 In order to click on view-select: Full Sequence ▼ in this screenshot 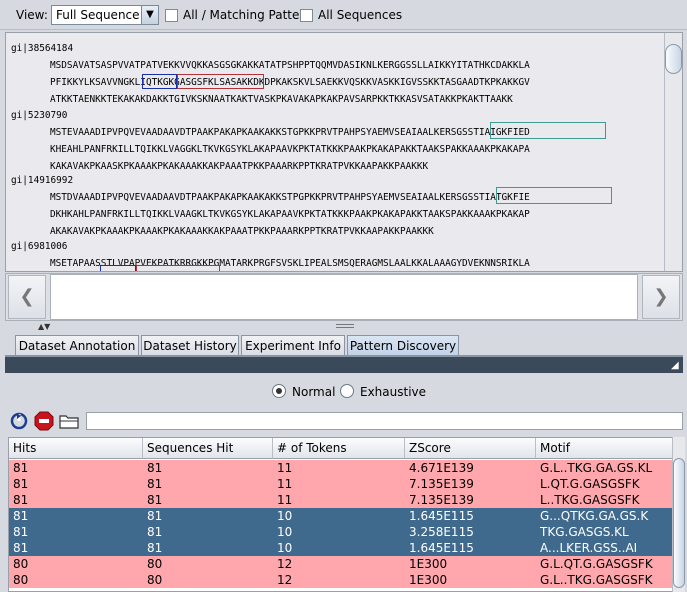, I will do `click(105, 15)`.